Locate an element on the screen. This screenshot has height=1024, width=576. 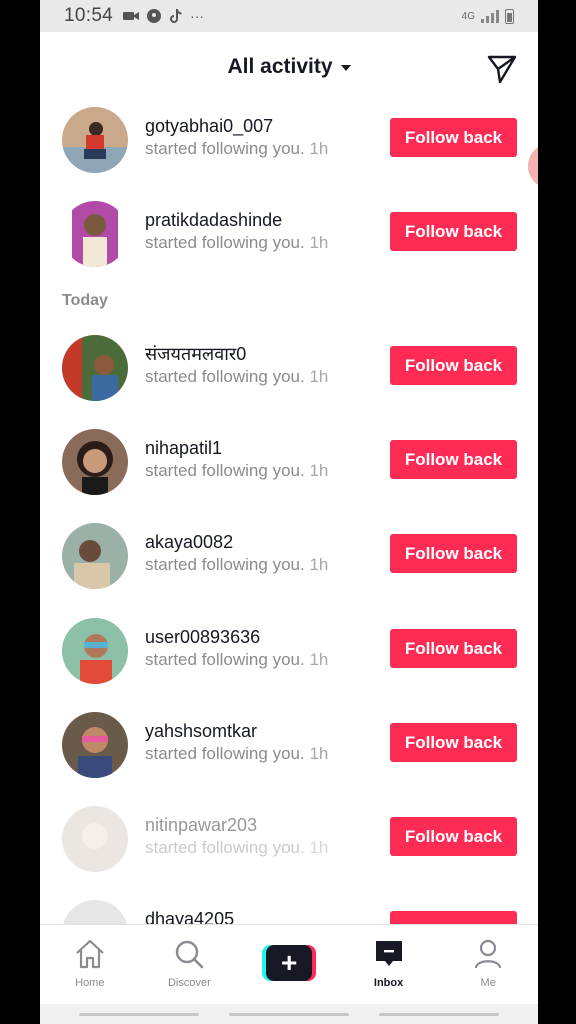
nav-home: Home is located at coordinates (90, 964).